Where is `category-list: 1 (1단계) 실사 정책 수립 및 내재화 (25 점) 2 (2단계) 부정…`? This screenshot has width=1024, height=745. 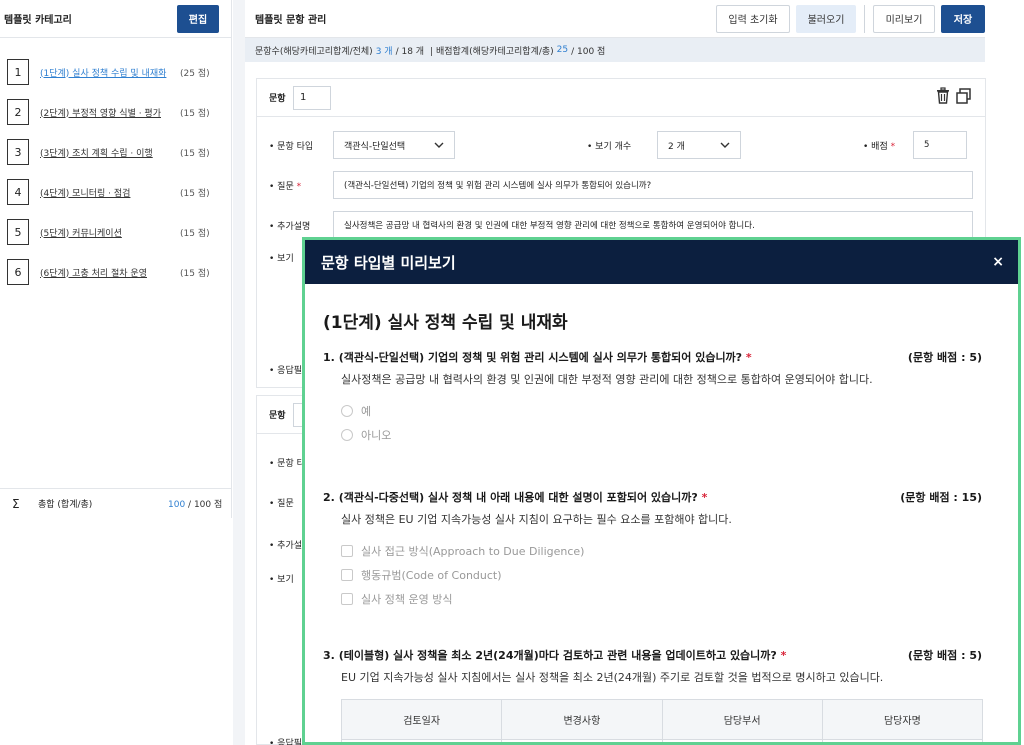 category-list: 1 (1단계) 실사 정책 수립 및 내재화 (25 점) 2 (2단계) 부정… is located at coordinates (115, 165).